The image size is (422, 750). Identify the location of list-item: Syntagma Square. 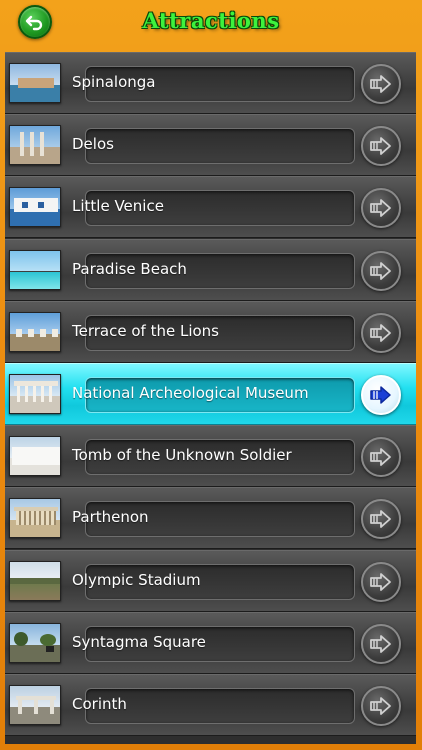
(210, 642).